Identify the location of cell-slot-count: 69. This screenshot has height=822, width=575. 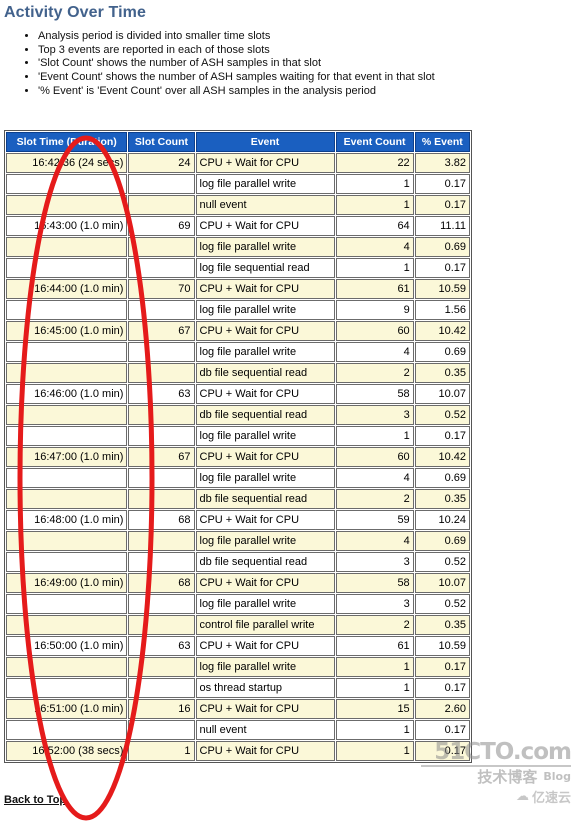
(161, 226).